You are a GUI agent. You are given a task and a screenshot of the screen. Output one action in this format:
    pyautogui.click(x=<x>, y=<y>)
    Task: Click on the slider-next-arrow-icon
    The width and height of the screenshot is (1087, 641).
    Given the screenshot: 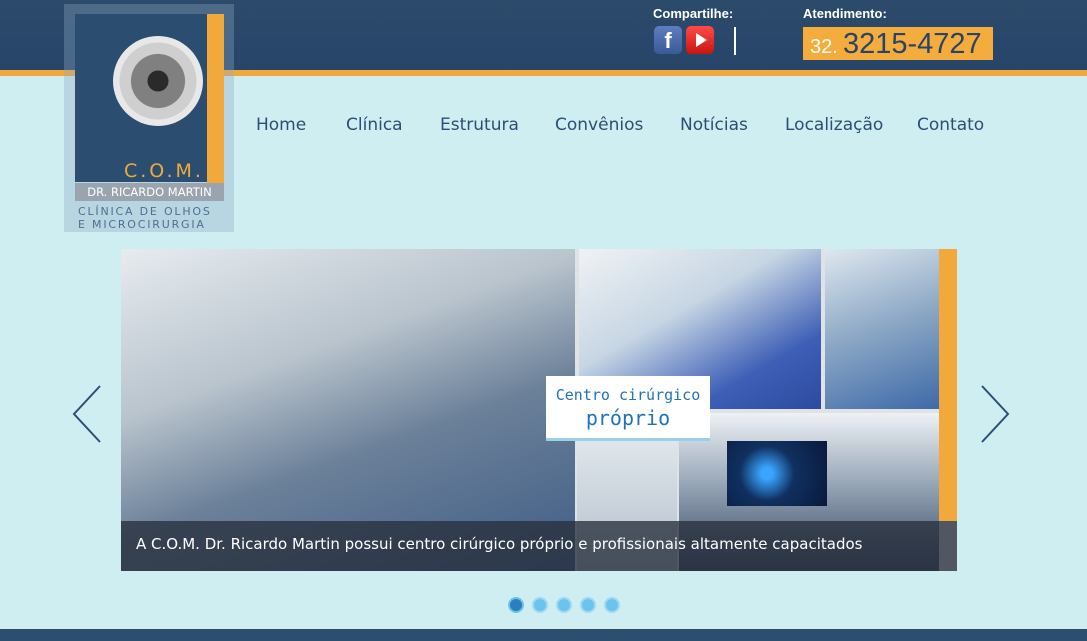 What is the action you would take?
    pyautogui.click(x=996, y=414)
    